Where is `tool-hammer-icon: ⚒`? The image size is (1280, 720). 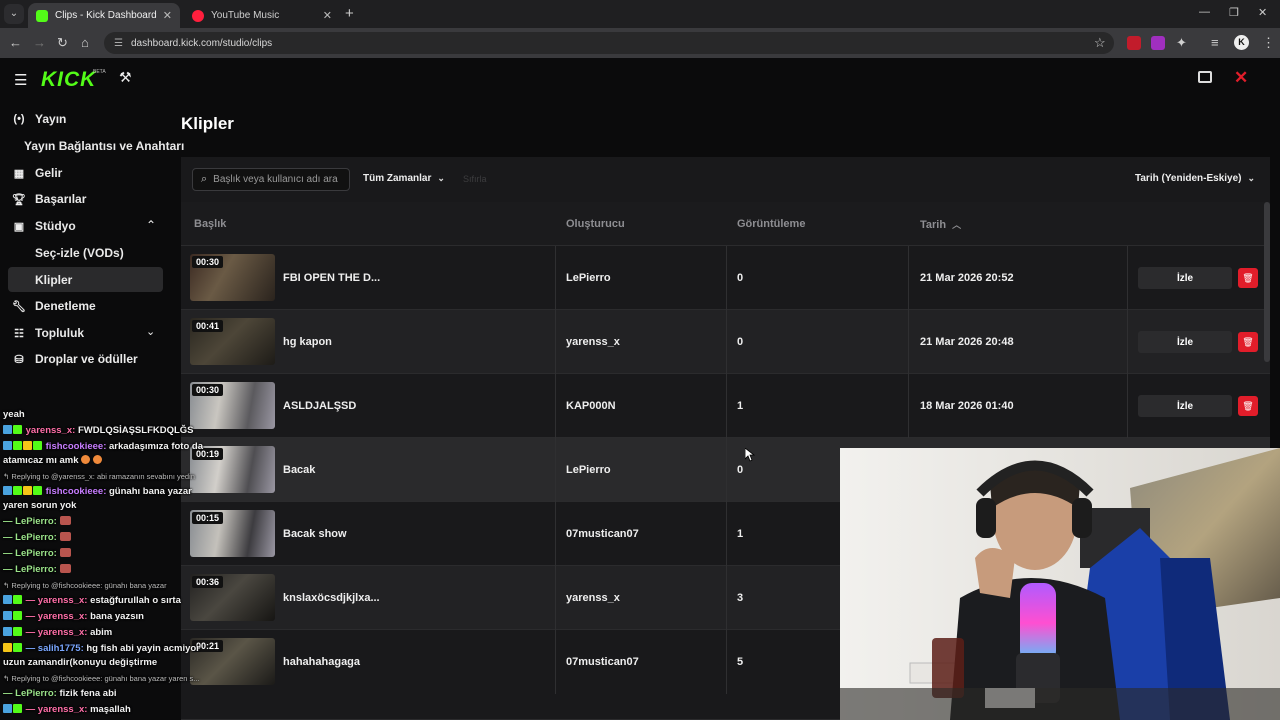 tool-hammer-icon: ⚒ is located at coordinates (125, 77).